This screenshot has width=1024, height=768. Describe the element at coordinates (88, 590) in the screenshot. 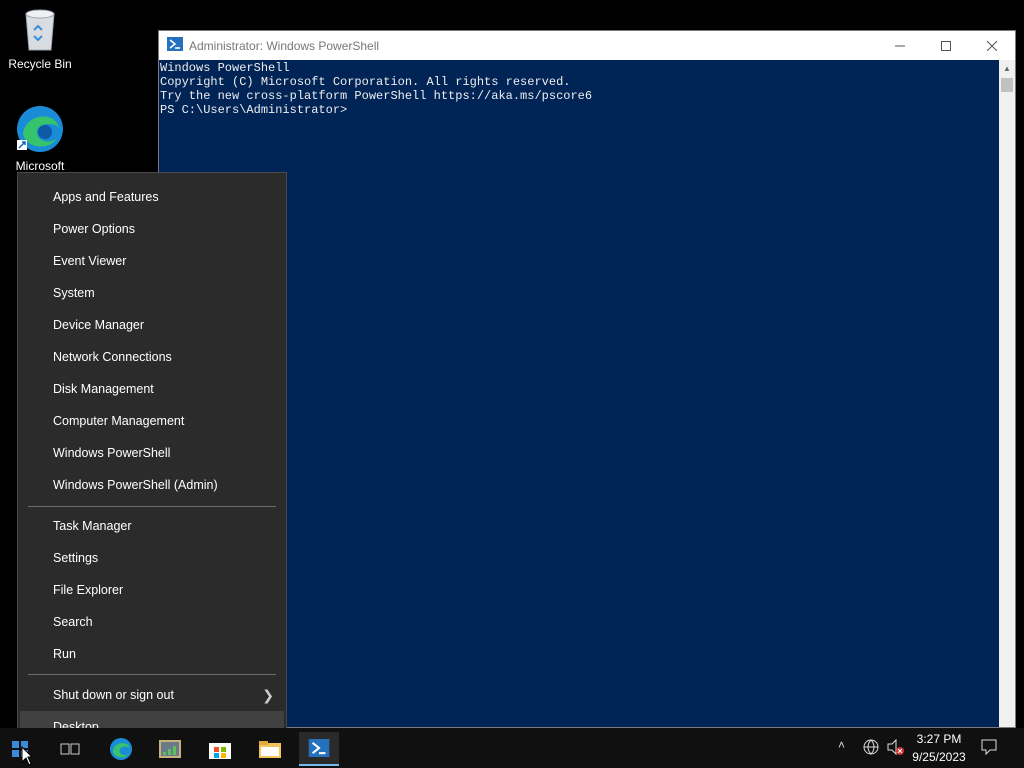

I see `menu-item-label: File Explorer` at that location.